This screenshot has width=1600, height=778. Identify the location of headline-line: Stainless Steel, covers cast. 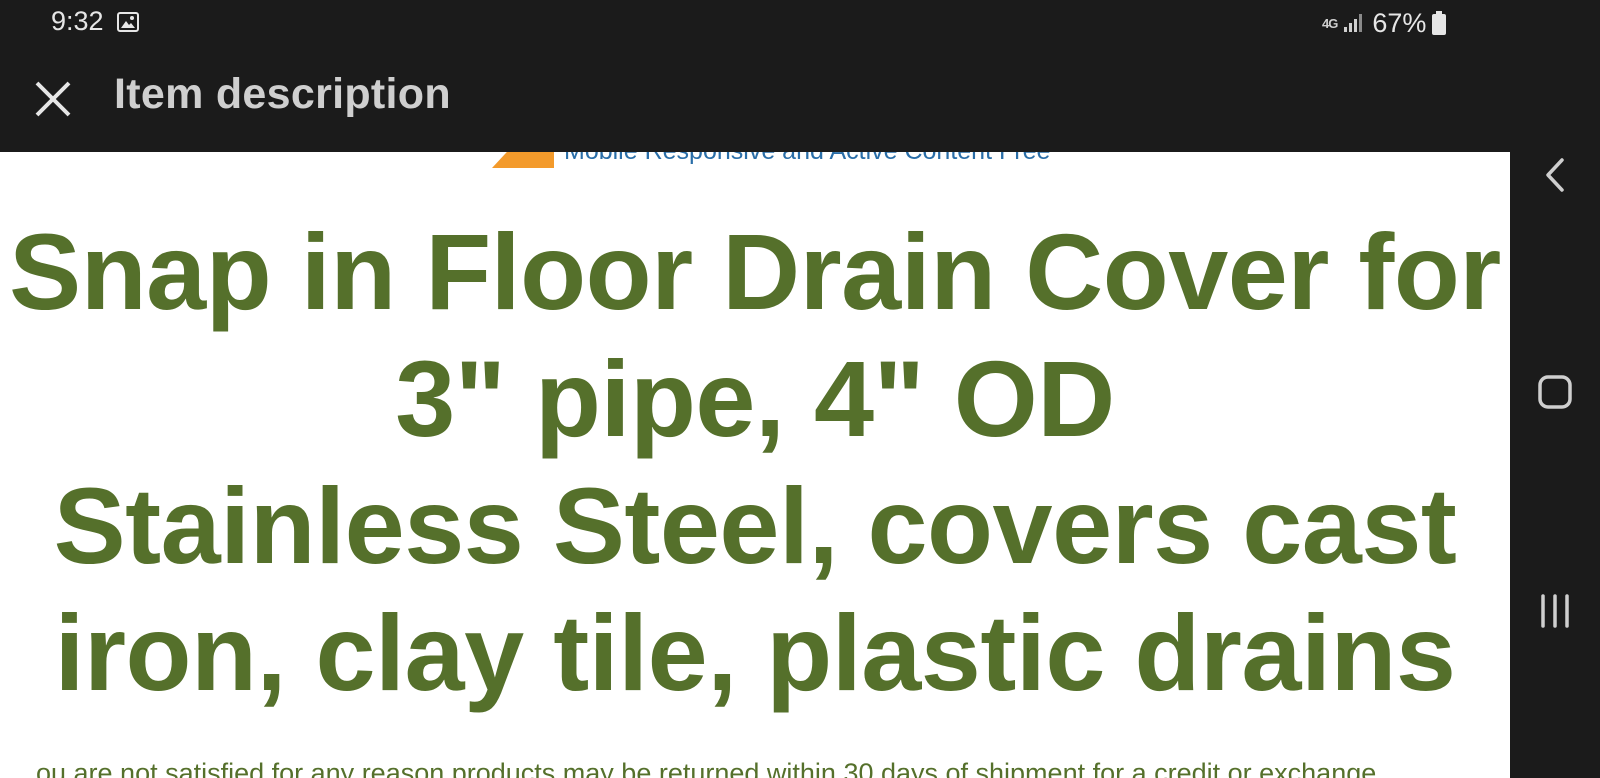
(755, 525).